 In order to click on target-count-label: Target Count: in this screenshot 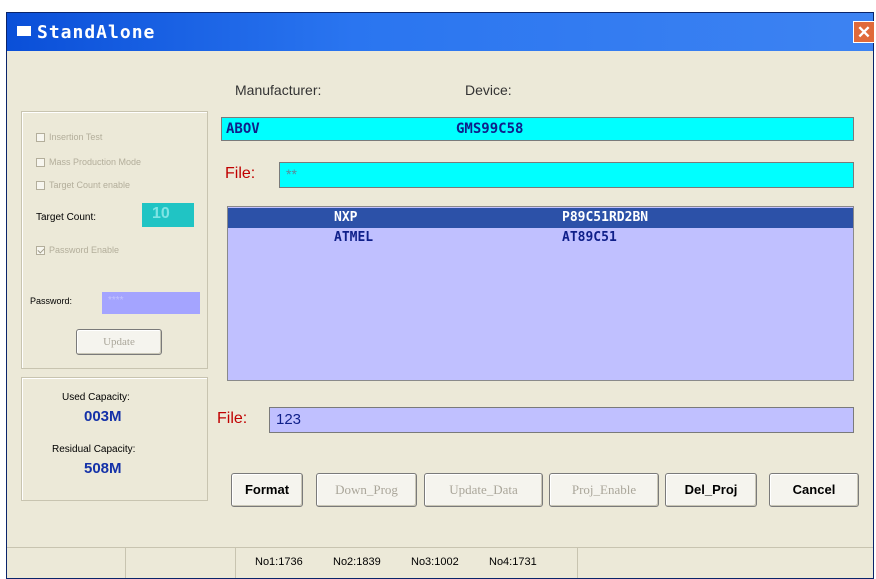, I will do `click(66, 217)`.